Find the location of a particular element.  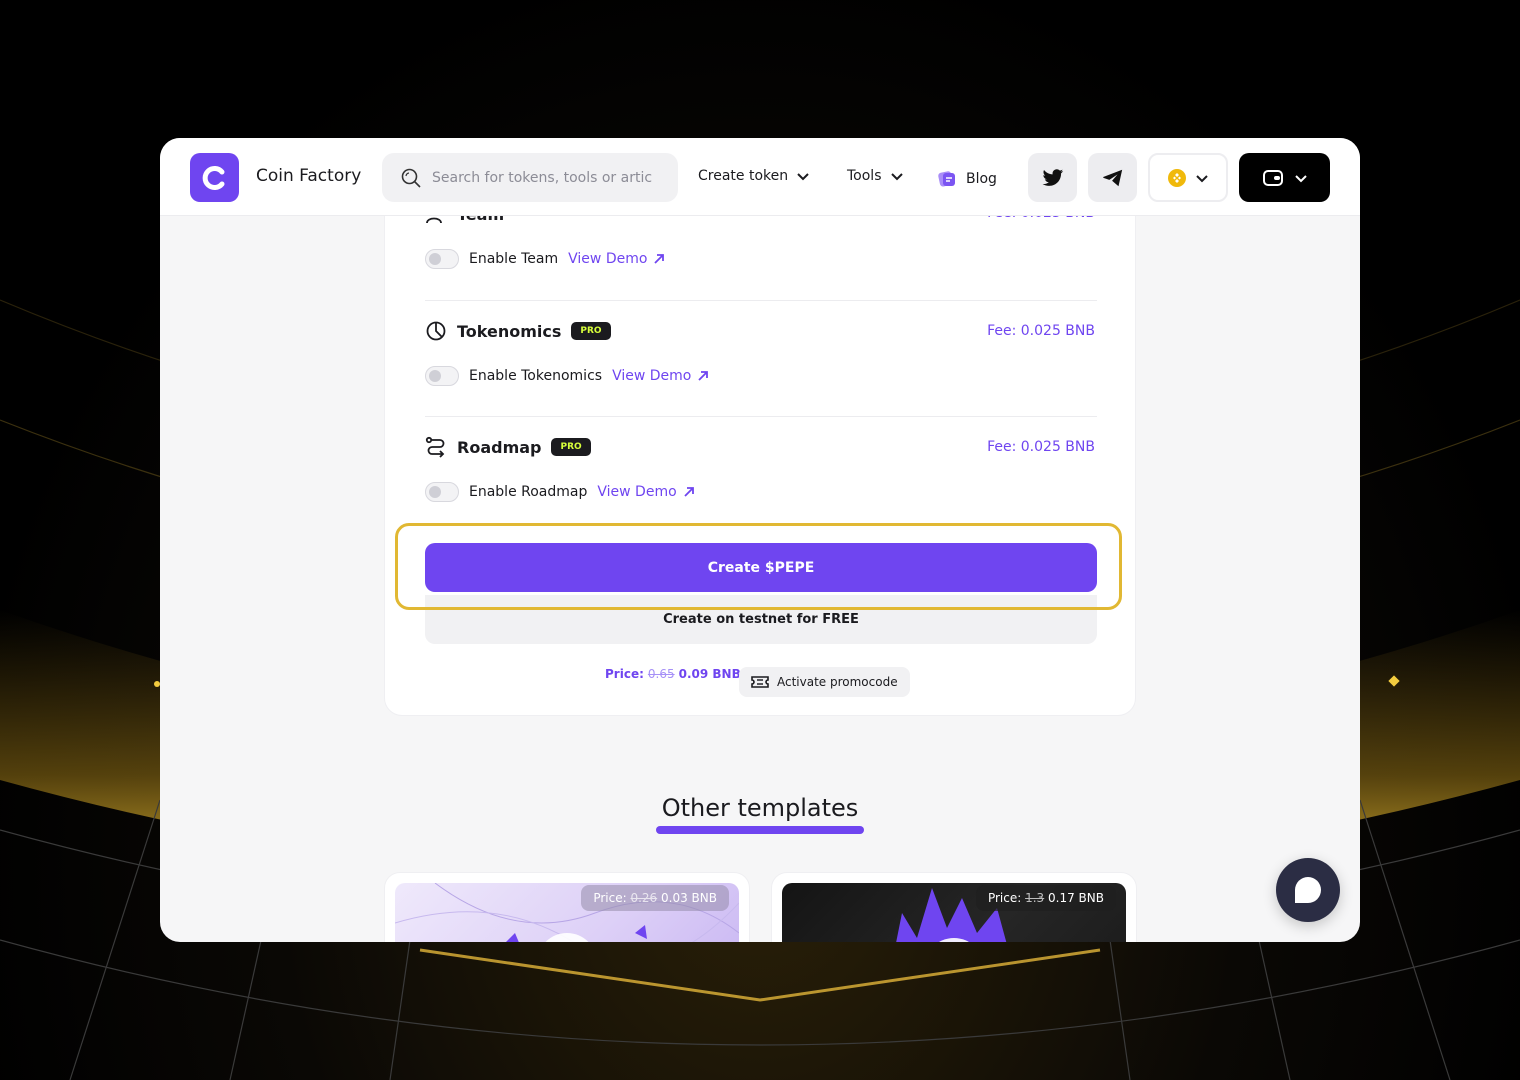

other-templates-title: Other templates is located at coordinates (760, 808).